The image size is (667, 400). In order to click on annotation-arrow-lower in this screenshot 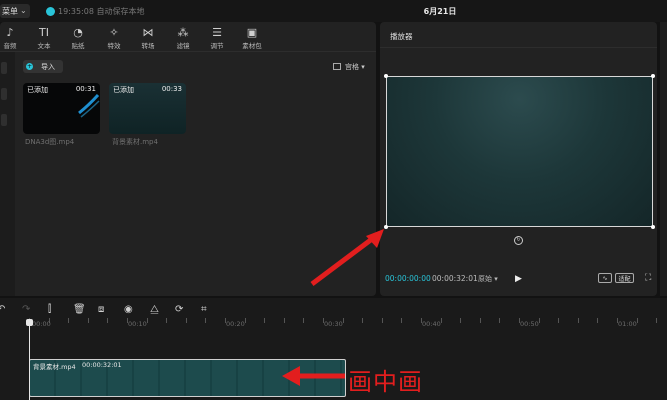, I will do `click(313, 376)`.